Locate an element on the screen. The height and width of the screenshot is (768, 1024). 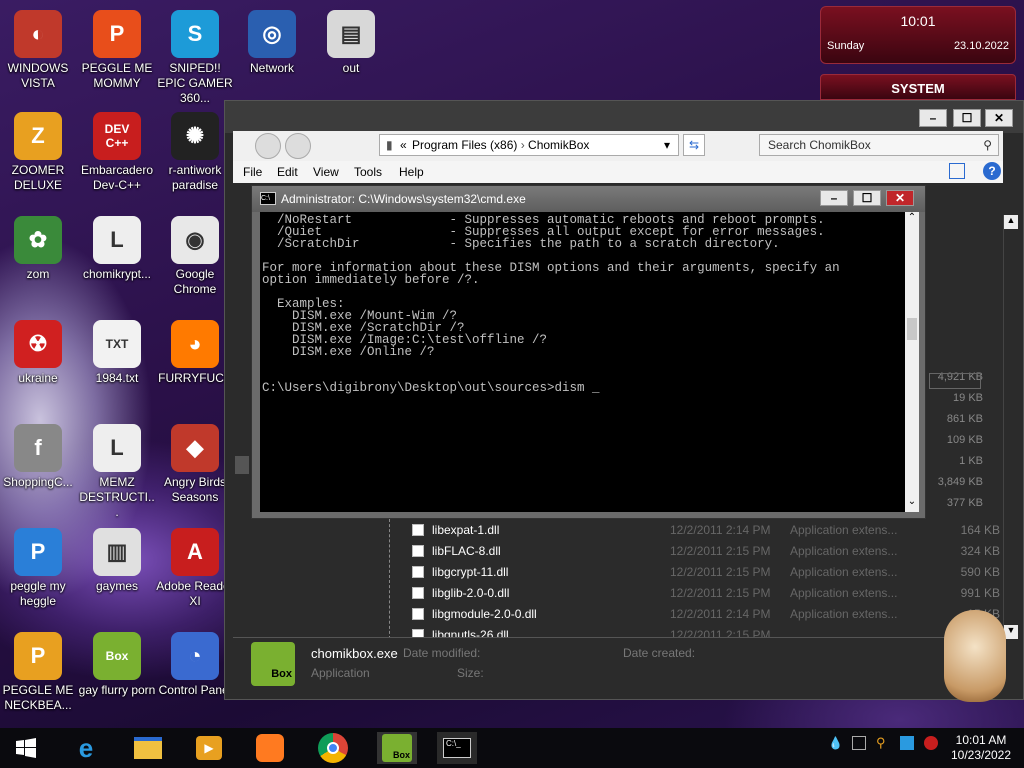
tray-app-icon is located at coordinates (931, 743).